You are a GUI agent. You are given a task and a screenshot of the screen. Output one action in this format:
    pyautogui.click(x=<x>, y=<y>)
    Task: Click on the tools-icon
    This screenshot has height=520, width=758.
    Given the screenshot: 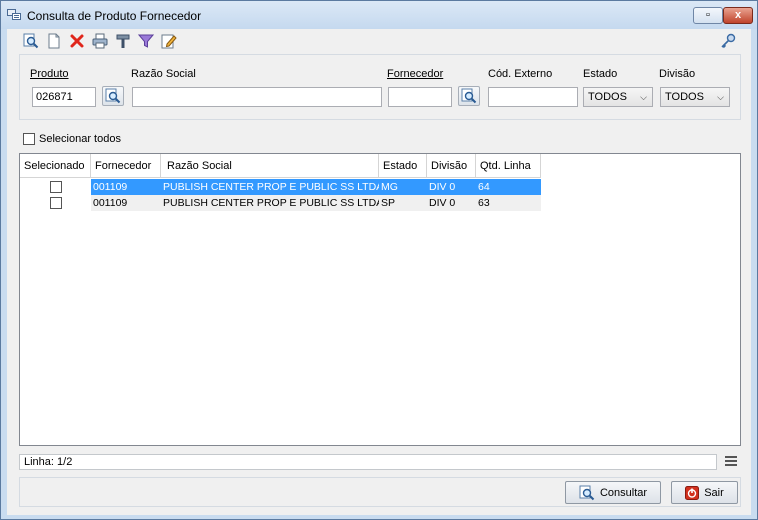 What is the action you would take?
    pyautogui.click(x=123, y=41)
    